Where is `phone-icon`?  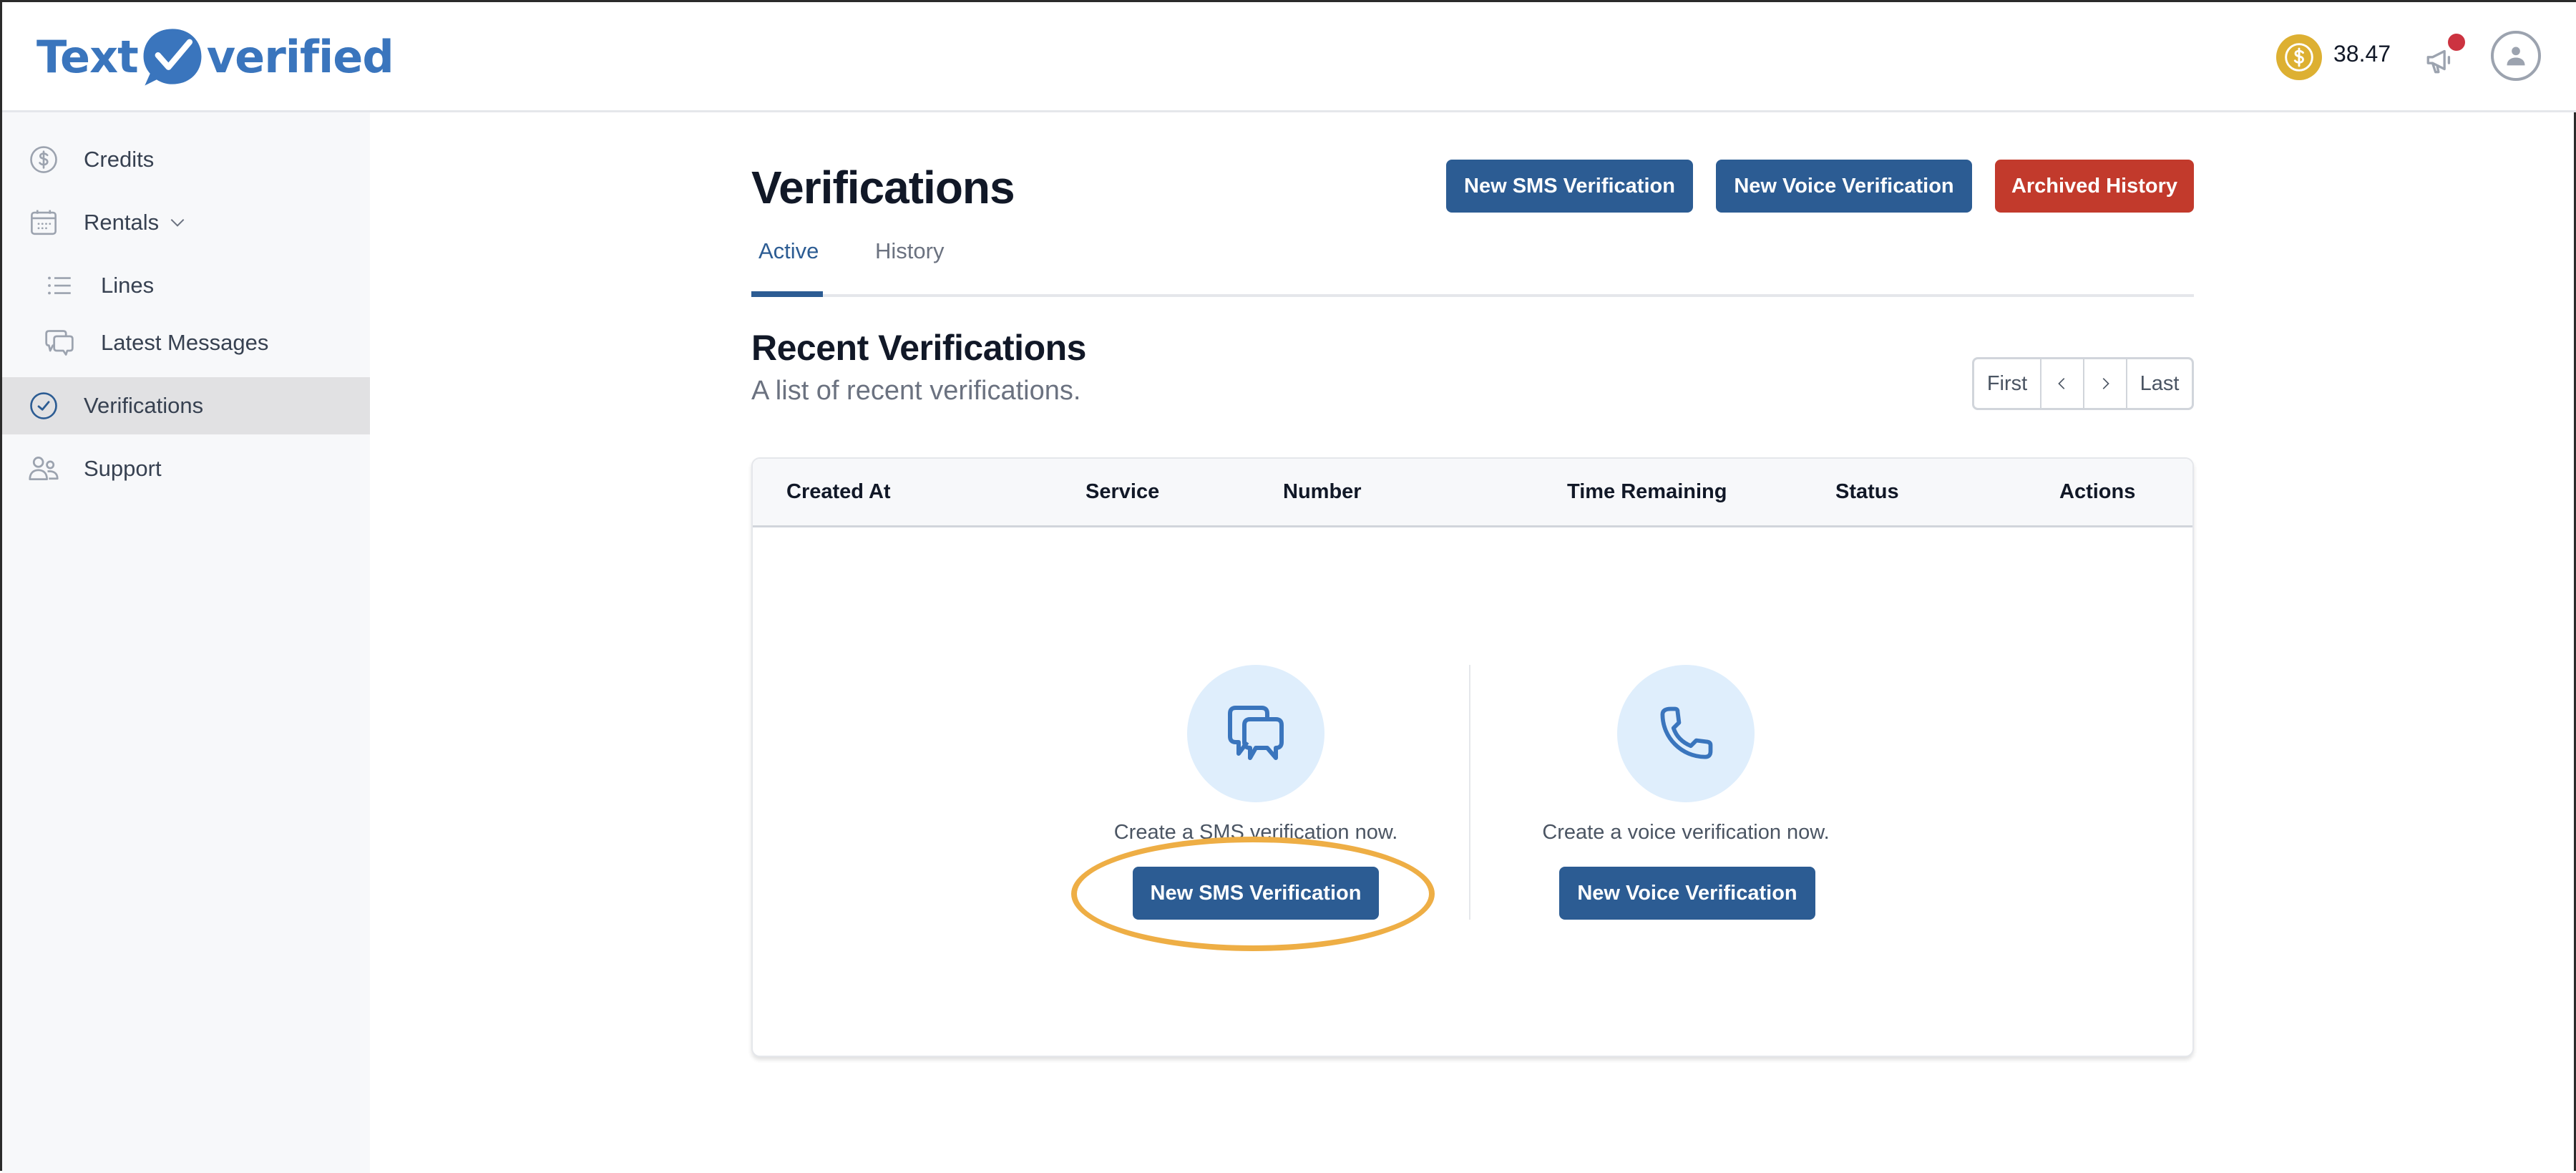
phone-icon is located at coordinates (1686, 732).